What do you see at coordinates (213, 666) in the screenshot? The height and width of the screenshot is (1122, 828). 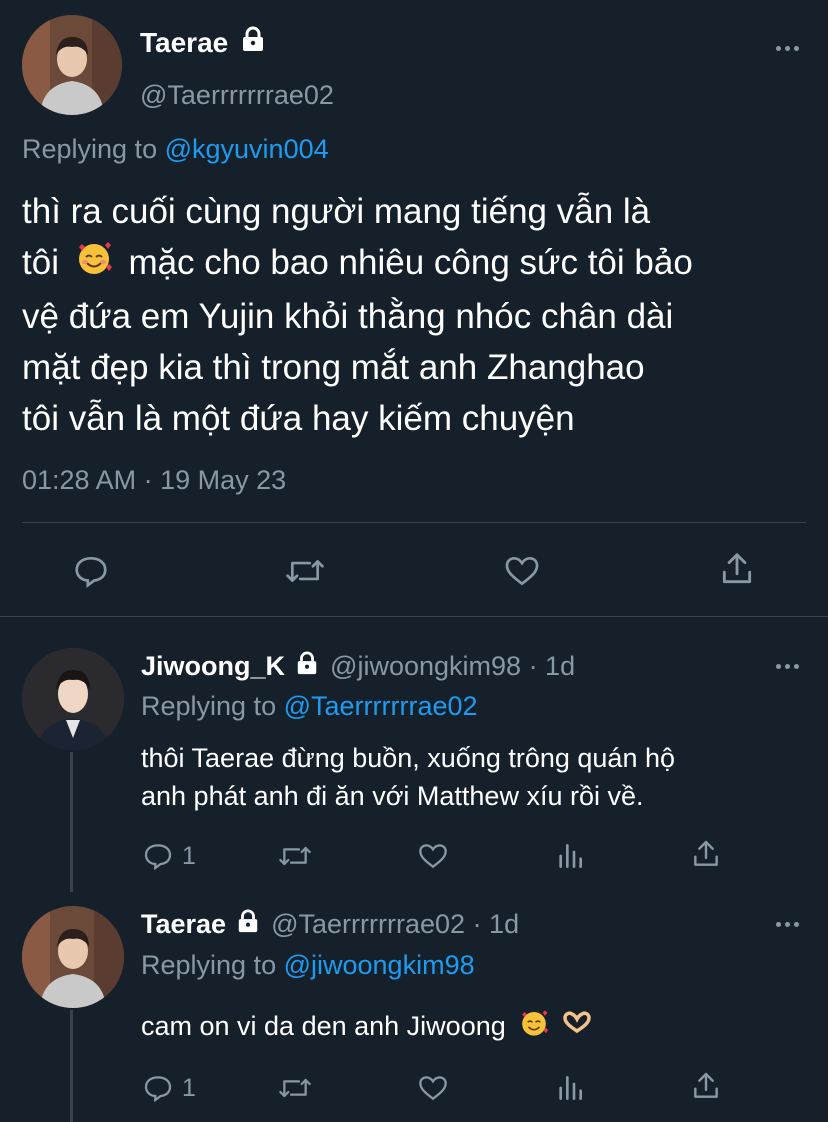 I see `author-display-name: Jiwoong_K` at bounding box center [213, 666].